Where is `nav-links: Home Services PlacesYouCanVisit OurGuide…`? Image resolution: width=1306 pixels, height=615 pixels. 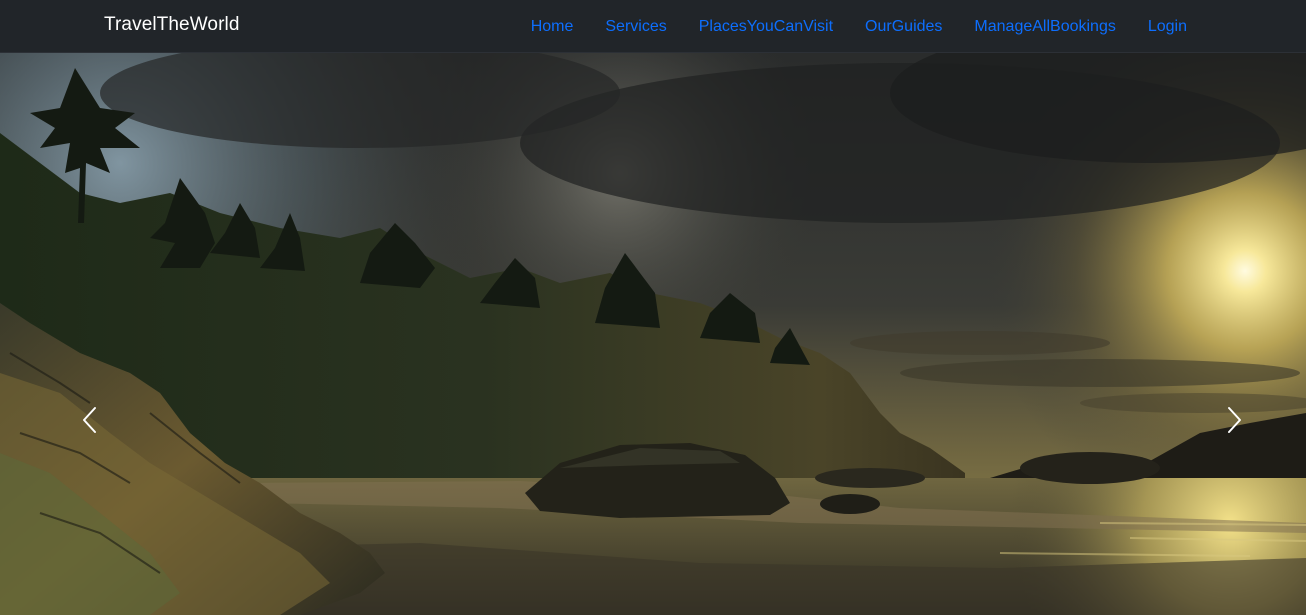
nav-links: Home Services PlacesYouCanVisit OurGuide… is located at coordinates (843, 26).